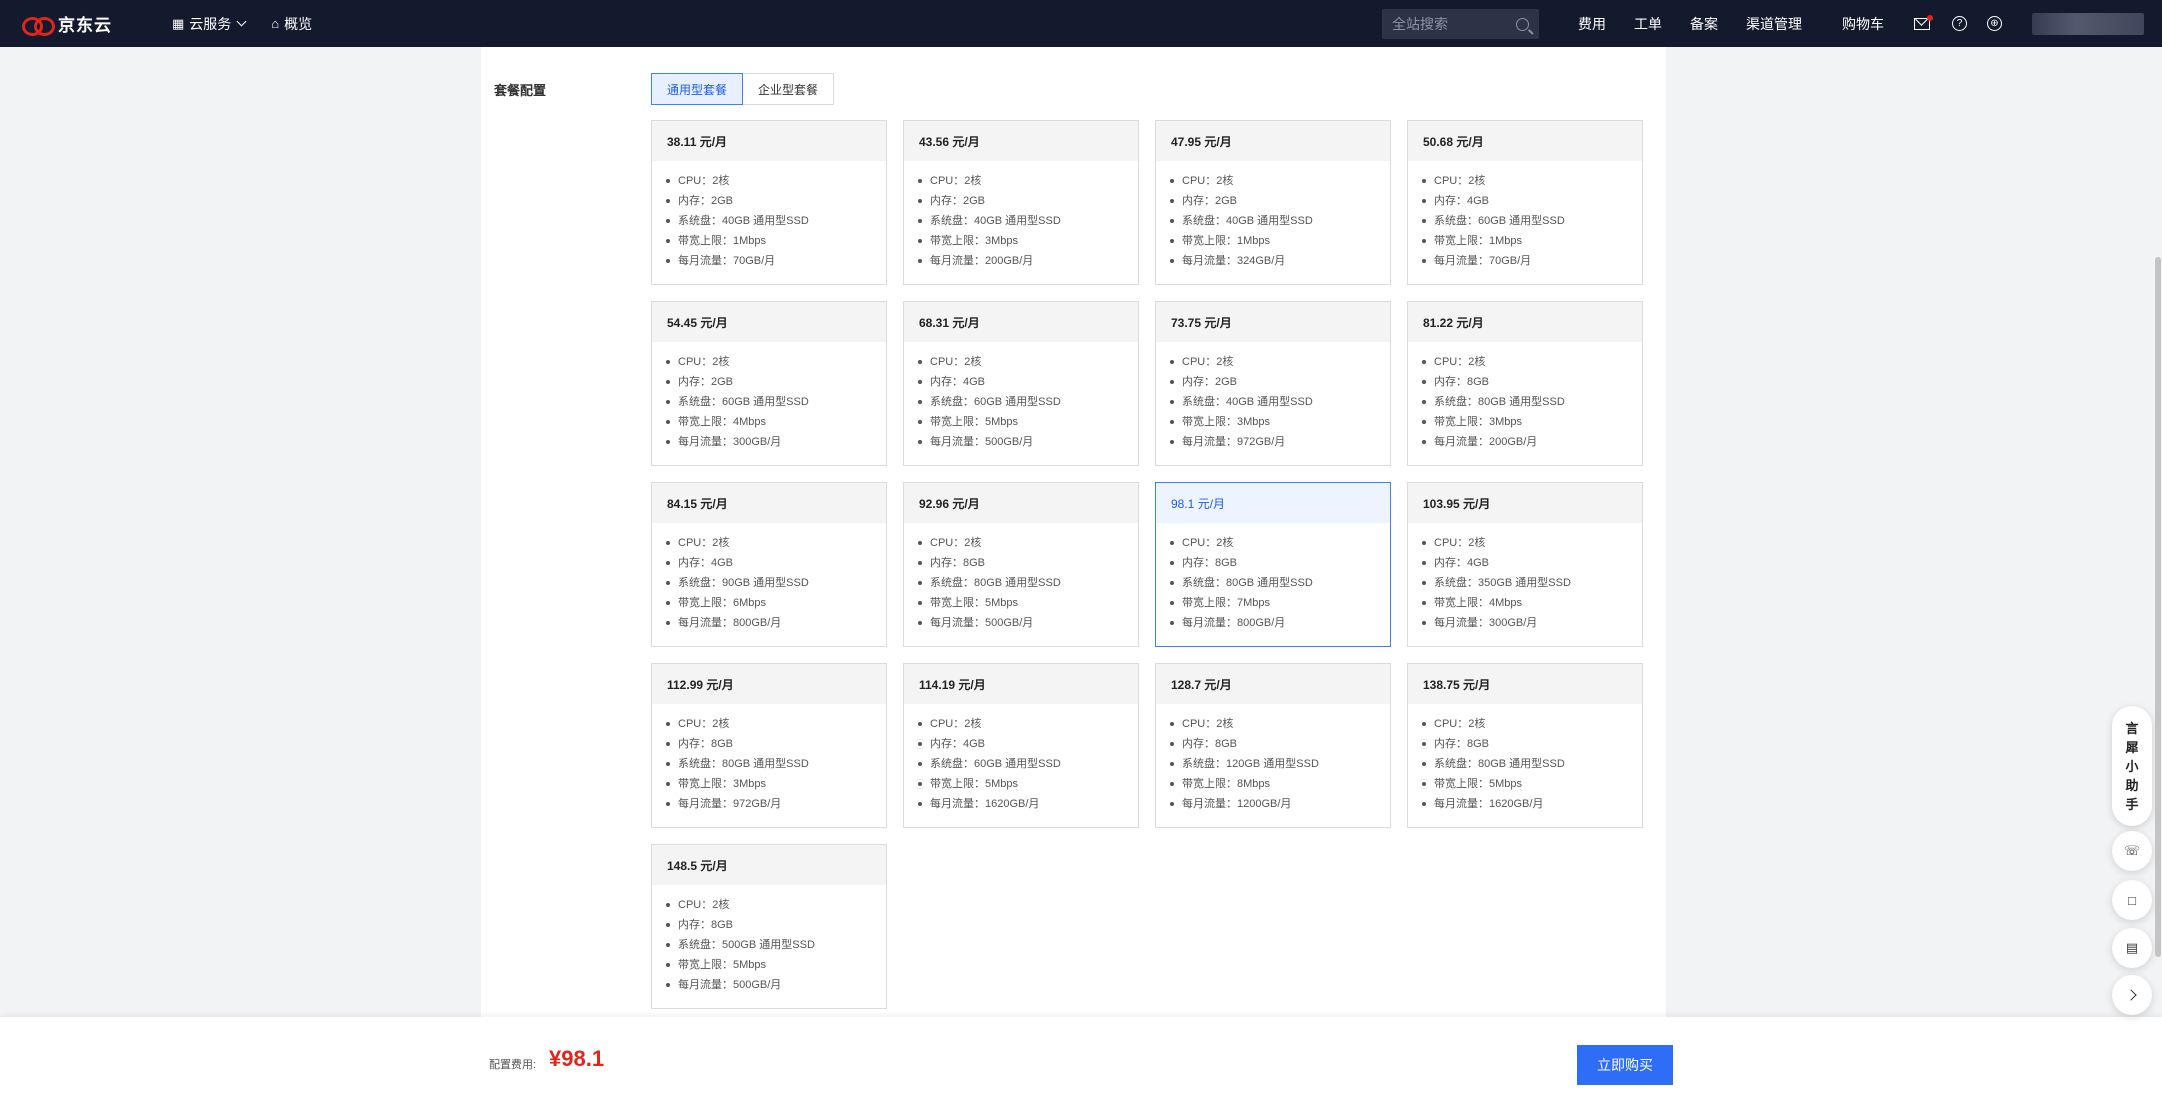 Image resolution: width=2162 pixels, height=1111 pixels. Describe the element at coordinates (1021, 322) in the screenshot. I see `package-price: 68.31 元/月` at that location.